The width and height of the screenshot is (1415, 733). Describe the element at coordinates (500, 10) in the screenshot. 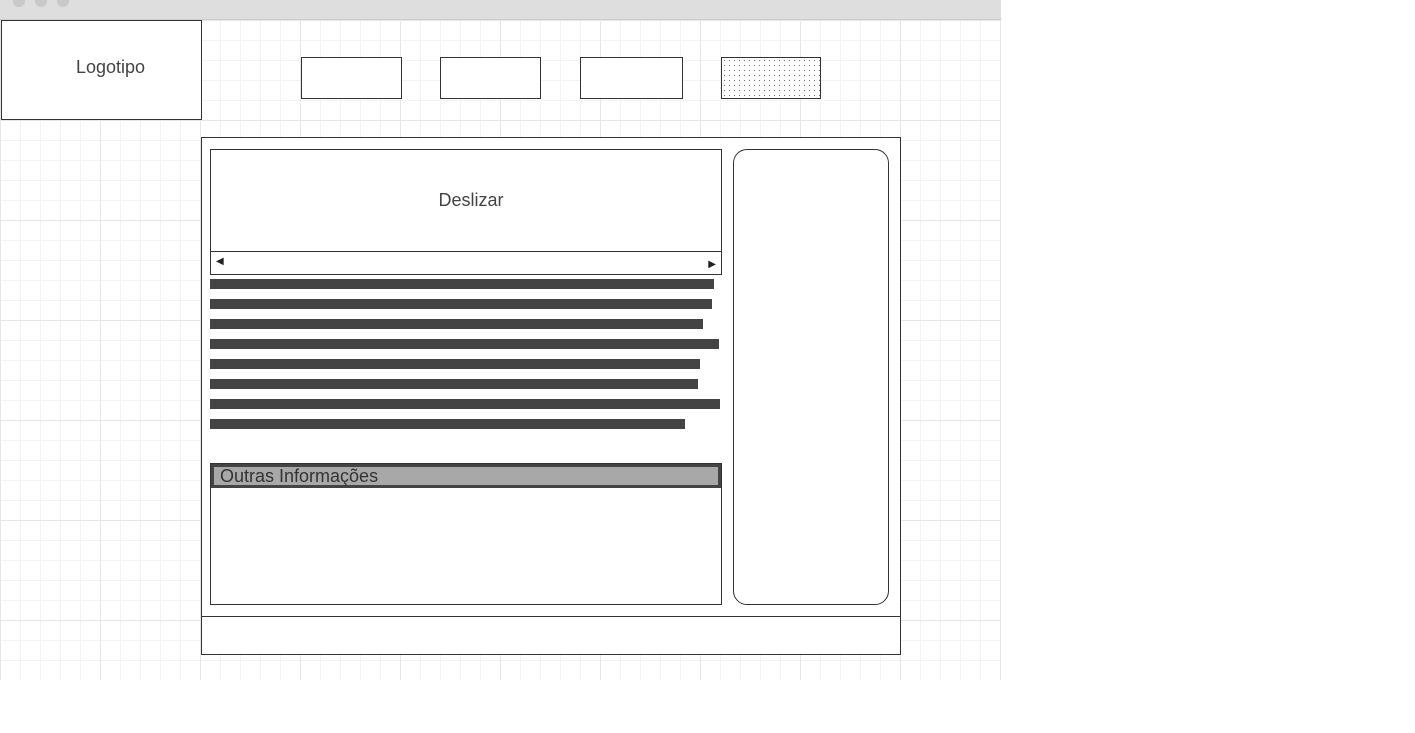

I see `window-titlebar` at that location.